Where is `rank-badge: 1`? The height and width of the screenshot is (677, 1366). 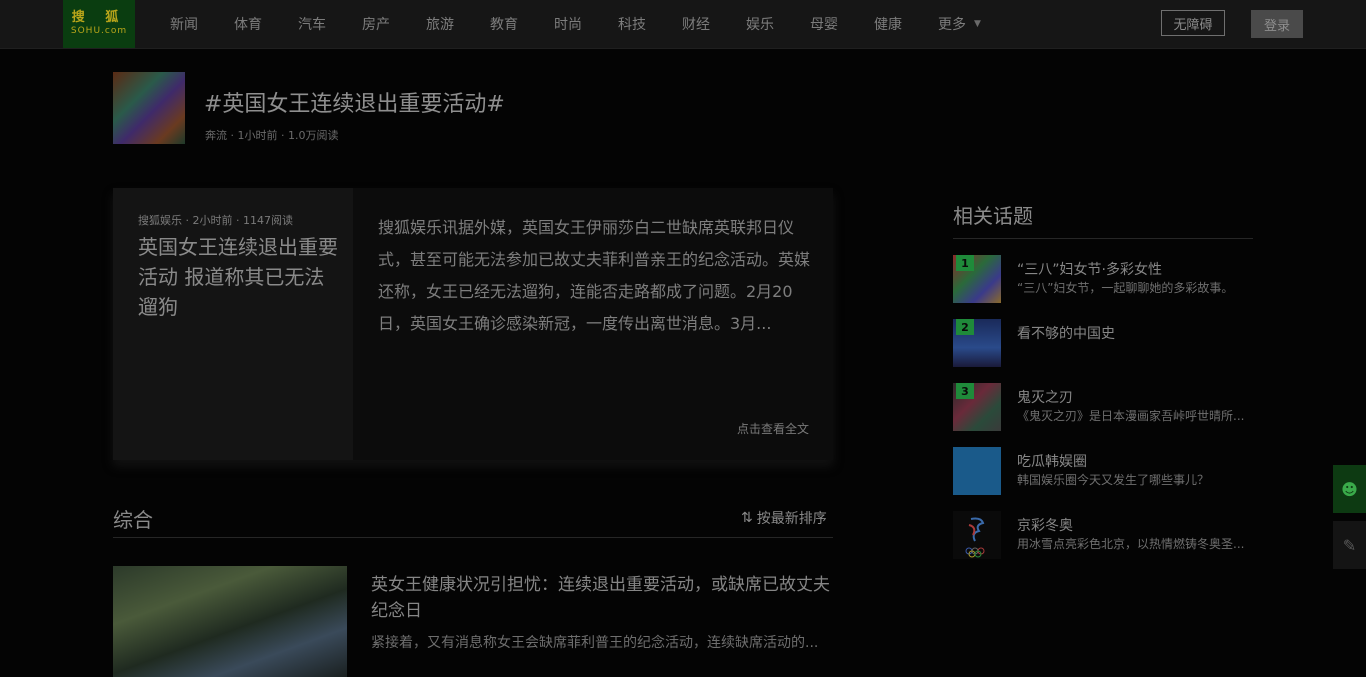 rank-badge: 1 is located at coordinates (965, 263).